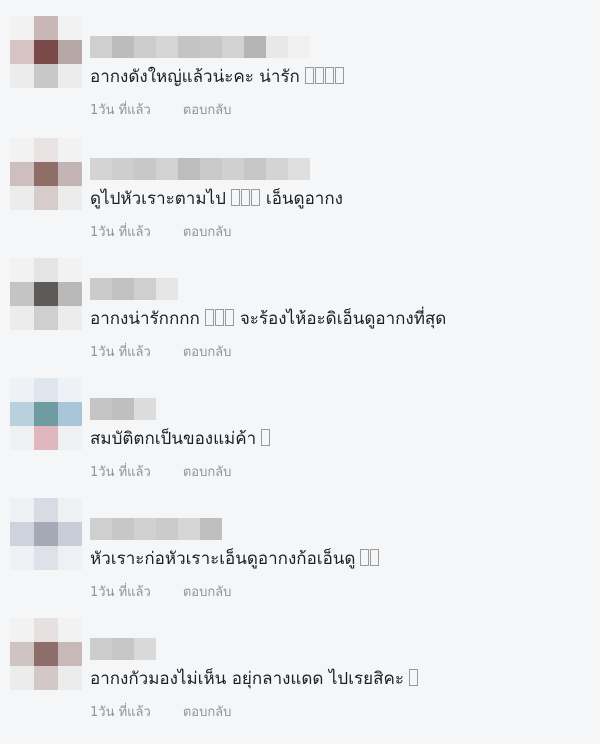 The height and width of the screenshot is (744, 600). I want to click on comment-text: หัวเราะก่อหัวเราะเอ็นดูอากงก้อเอ็นดู, so click(235, 559).